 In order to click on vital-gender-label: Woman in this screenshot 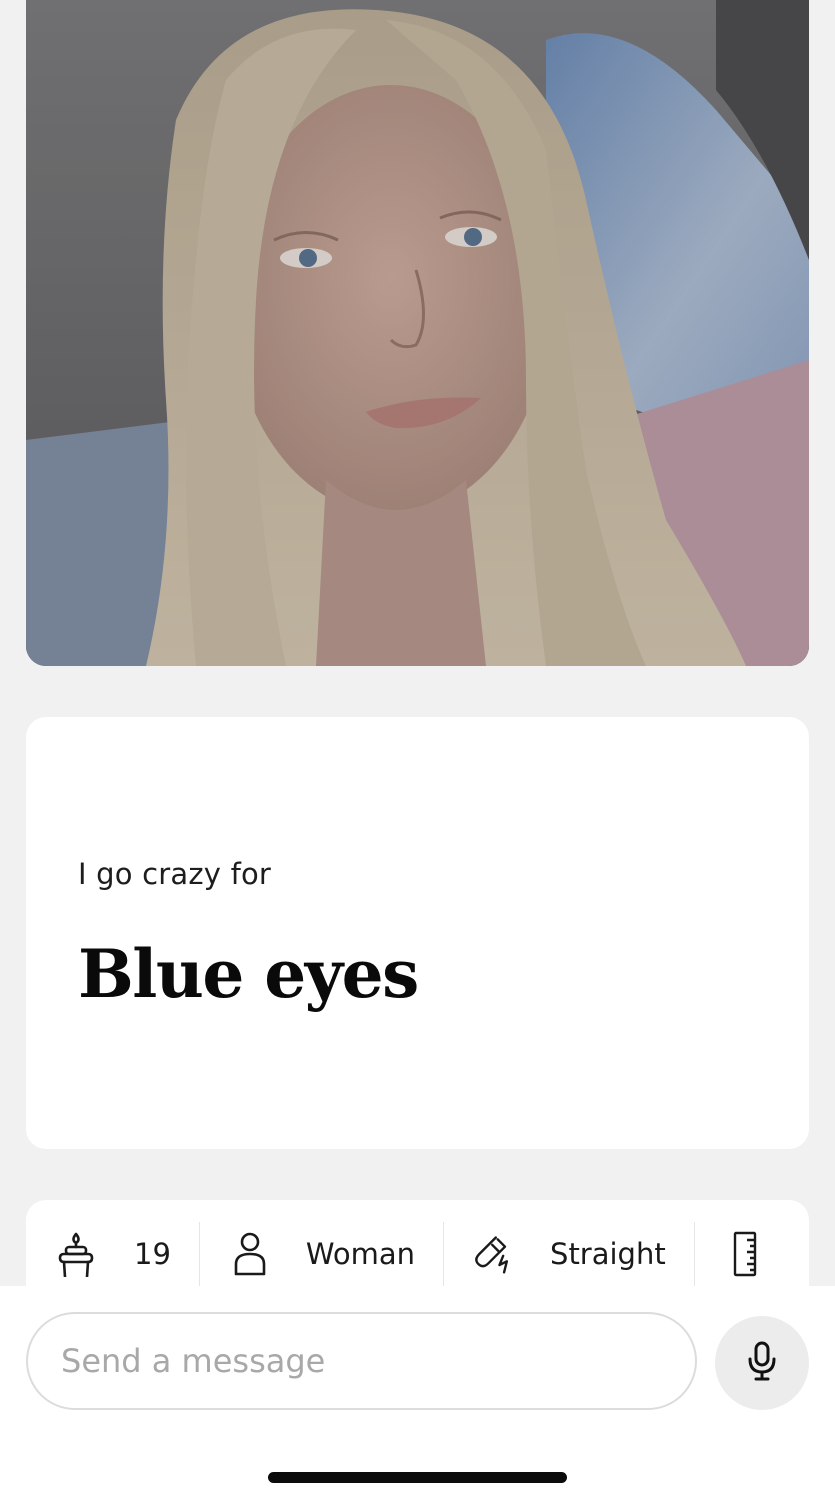, I will do `click(360, 1254)`.